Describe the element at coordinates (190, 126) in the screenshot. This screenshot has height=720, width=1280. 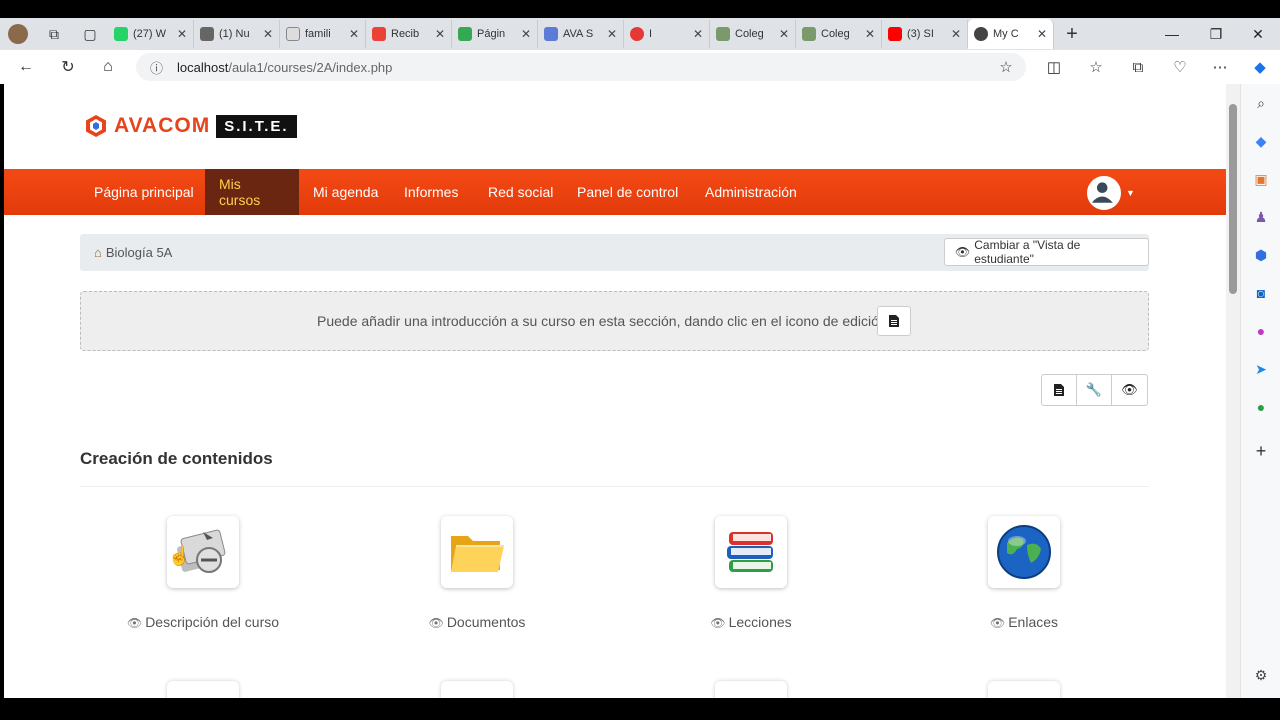
I see `site-logo: AVACOM S.I.T.E.` at that location.